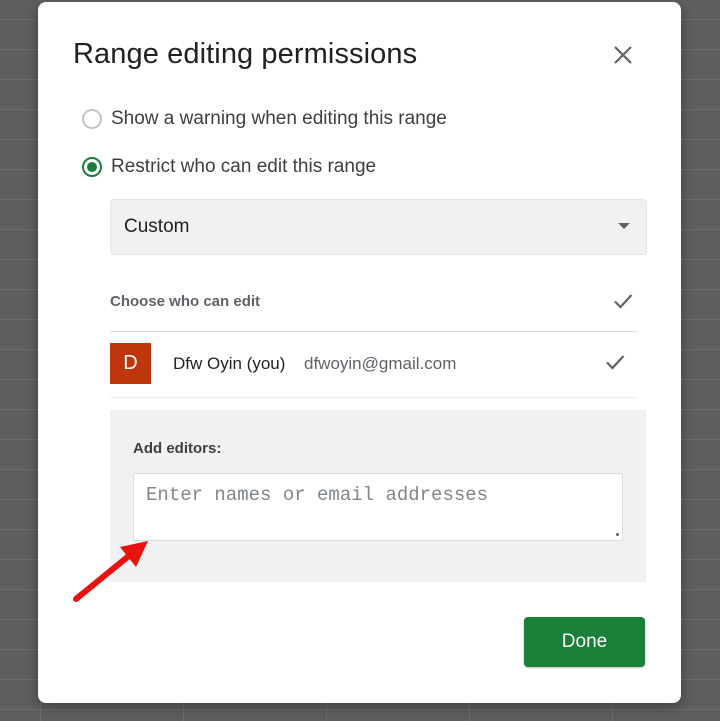  I want to click on done-button: Done, so click(584, 642).